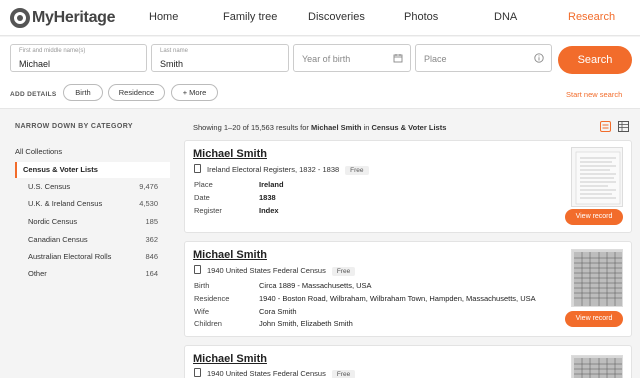 This screenshot has width=640, height=378. Describe the element at coordinates (315, 285) in the screenshot. I see `field-value: Circa 1889 - Massachusetts, USA` at that location.